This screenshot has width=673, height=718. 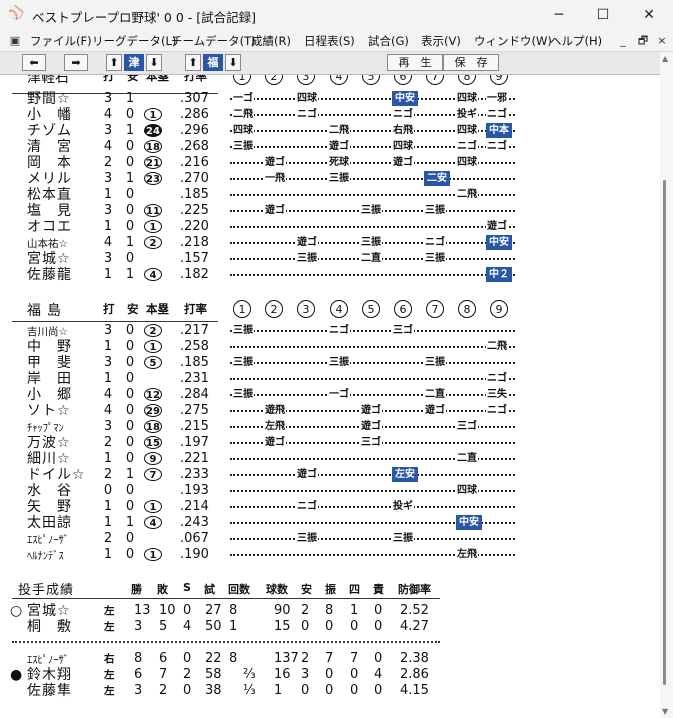 I want to click on batter-row: 吉川尚☆ 3 0 2 .217 三振 ニゴ 三ゴ, so click(x=329, y=331).